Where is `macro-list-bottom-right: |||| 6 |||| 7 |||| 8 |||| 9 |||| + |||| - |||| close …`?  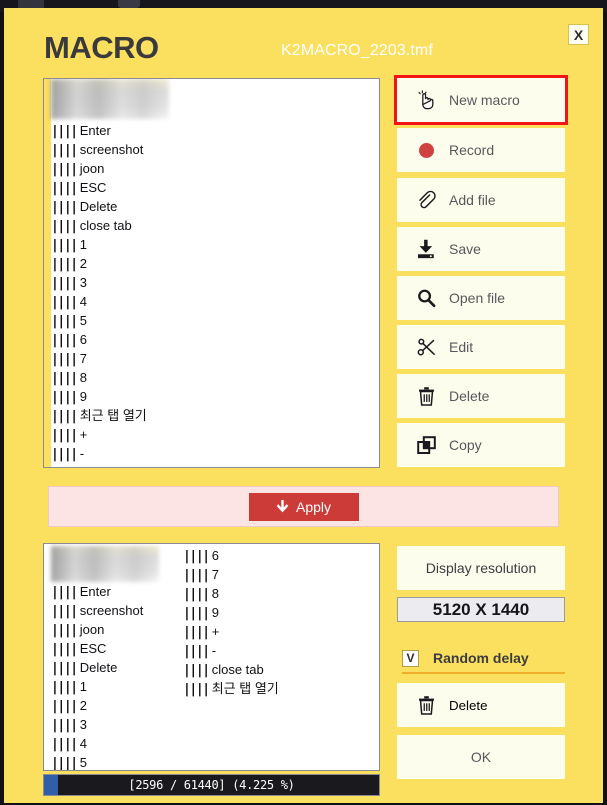
macro-list-bottom-right: |||| 6 |||| 7 |||| 8 |||| 9 |||| + |||| - |||| close … is located at coordinates (273, 657).